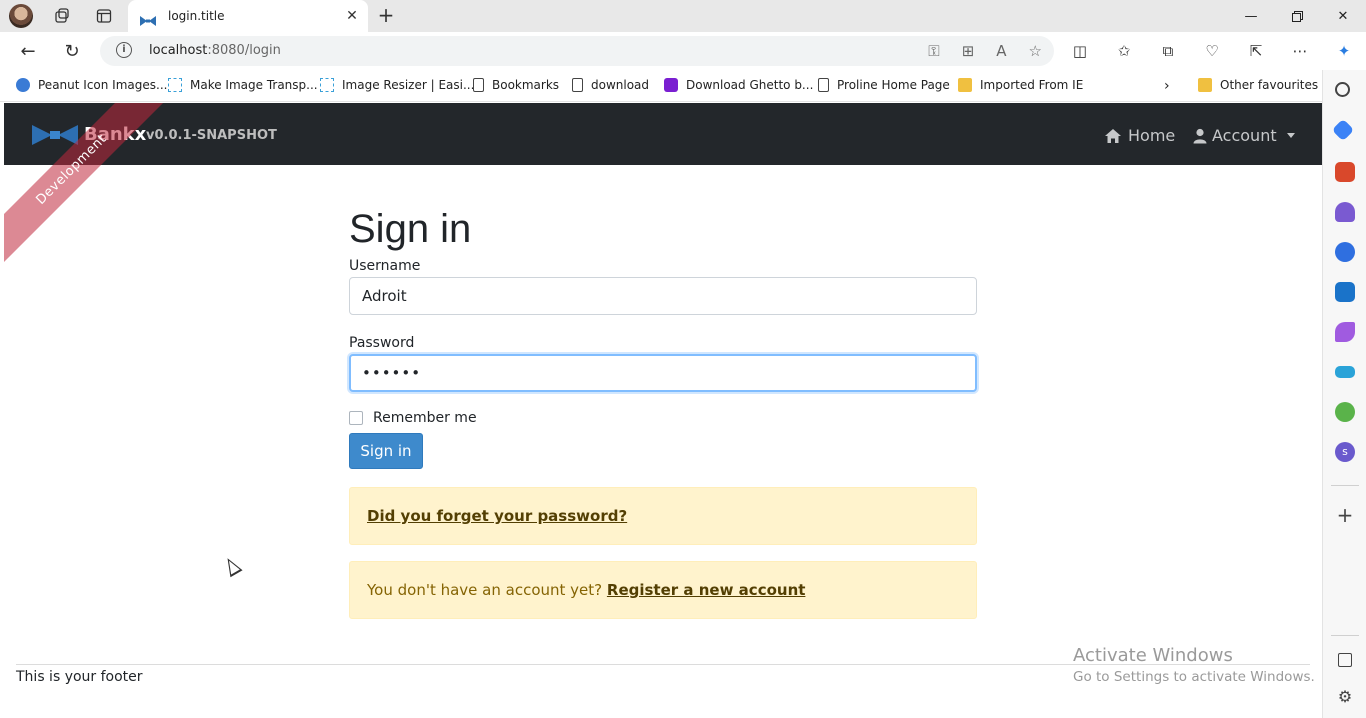  Describe the element at coordinates (72, 51) in the screenshot. I see `refresh-icon: ↻` at that location.